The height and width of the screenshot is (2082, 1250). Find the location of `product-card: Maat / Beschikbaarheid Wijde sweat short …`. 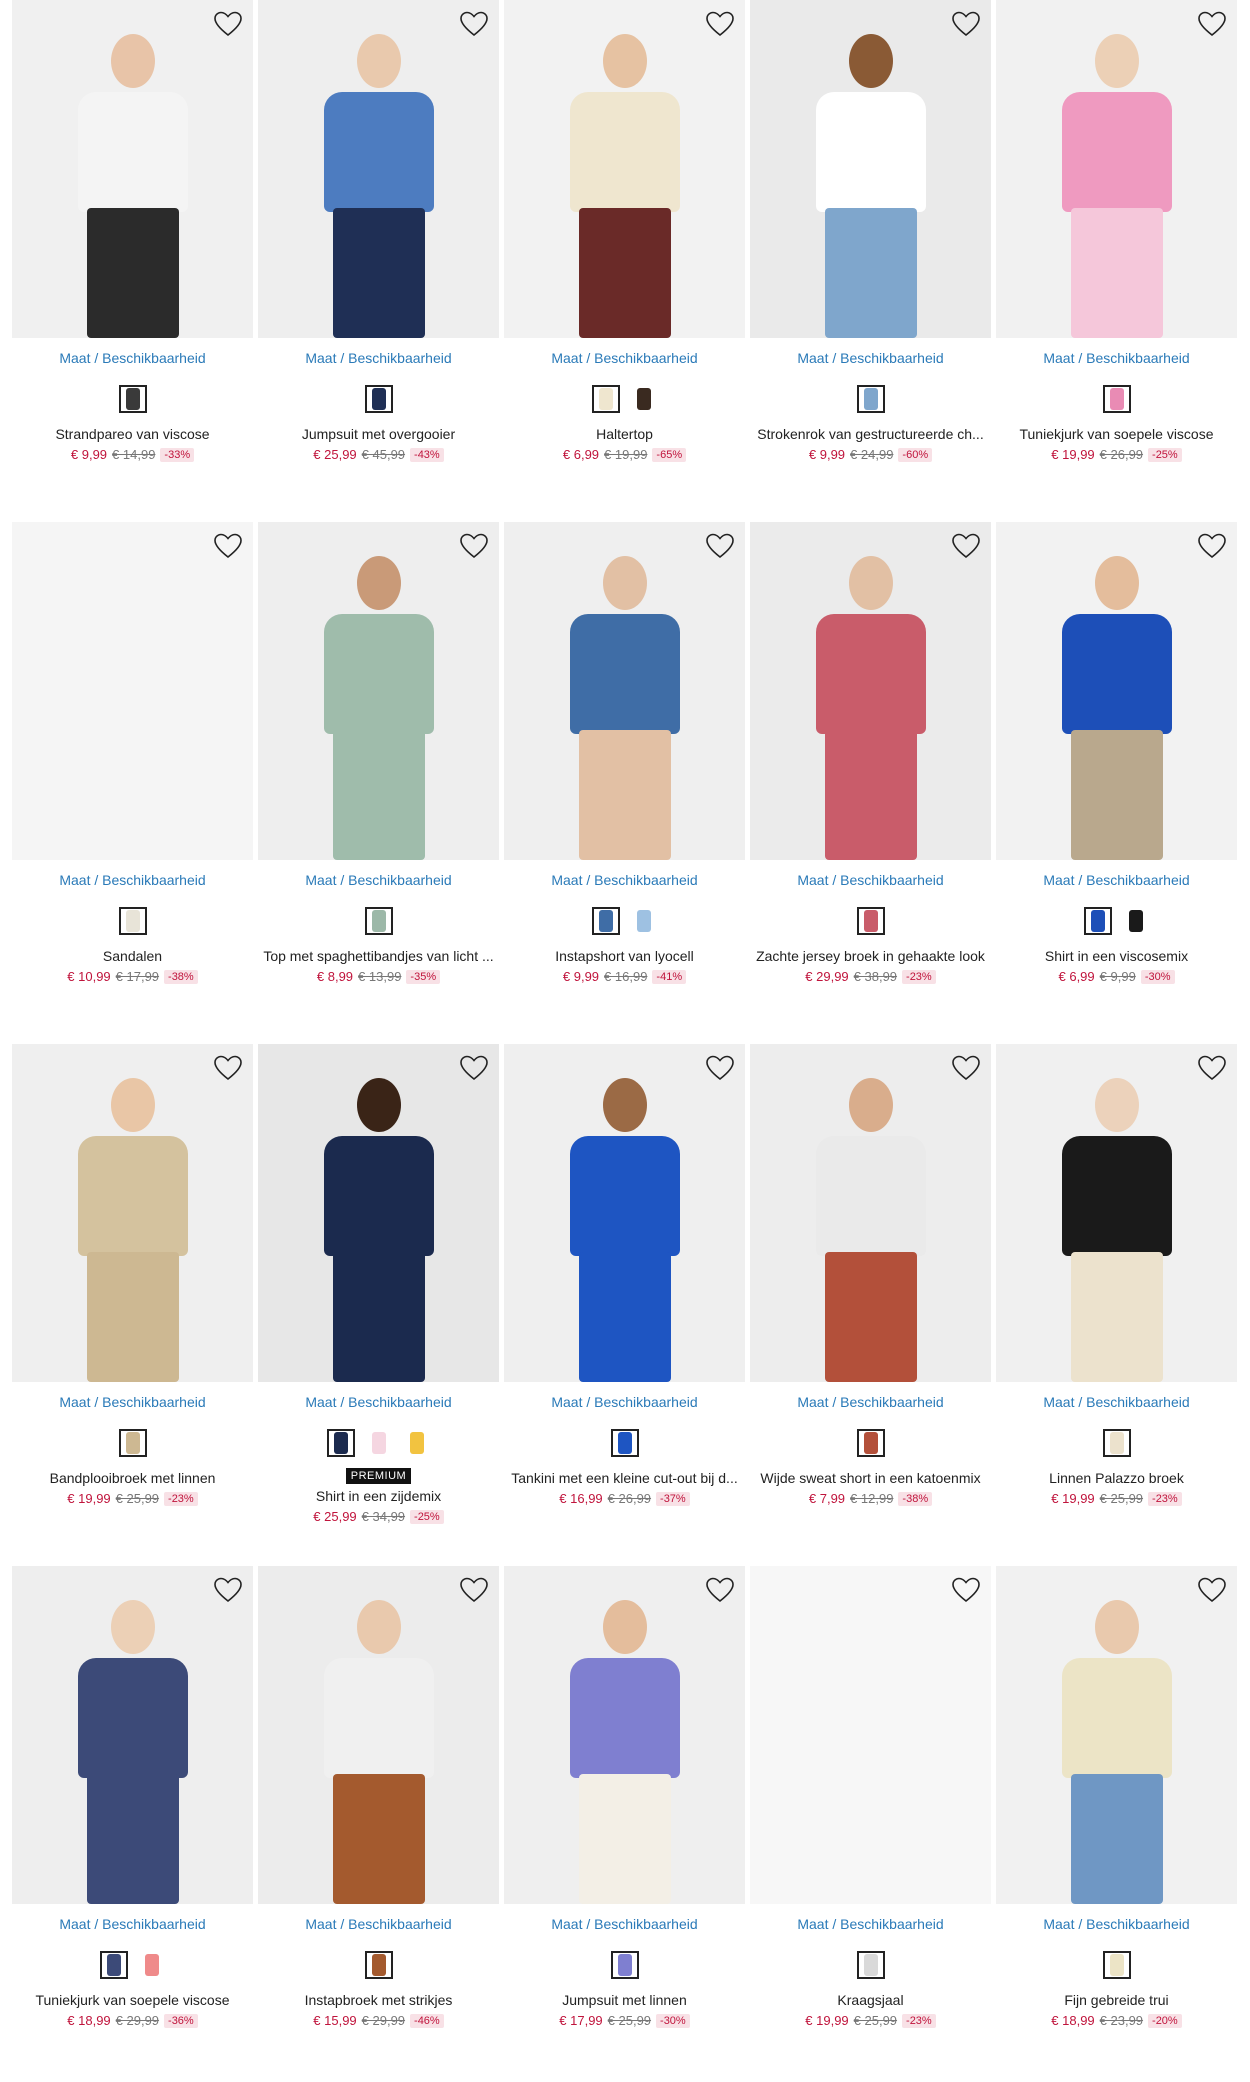

product-card: Maat / Beschikbaarheid Wijde sweat short … is located at coordinates (870, 1275).